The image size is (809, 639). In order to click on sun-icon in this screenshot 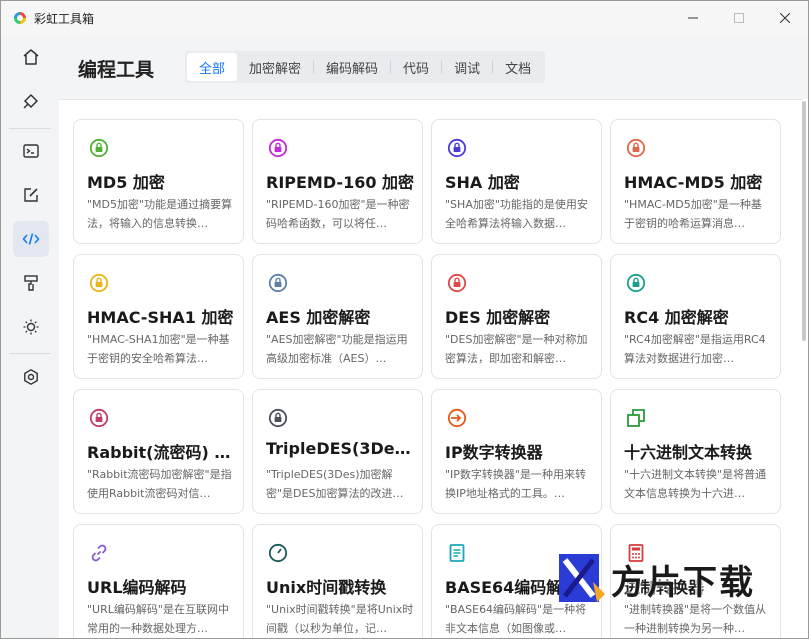, I will do `click(31, 327)`.